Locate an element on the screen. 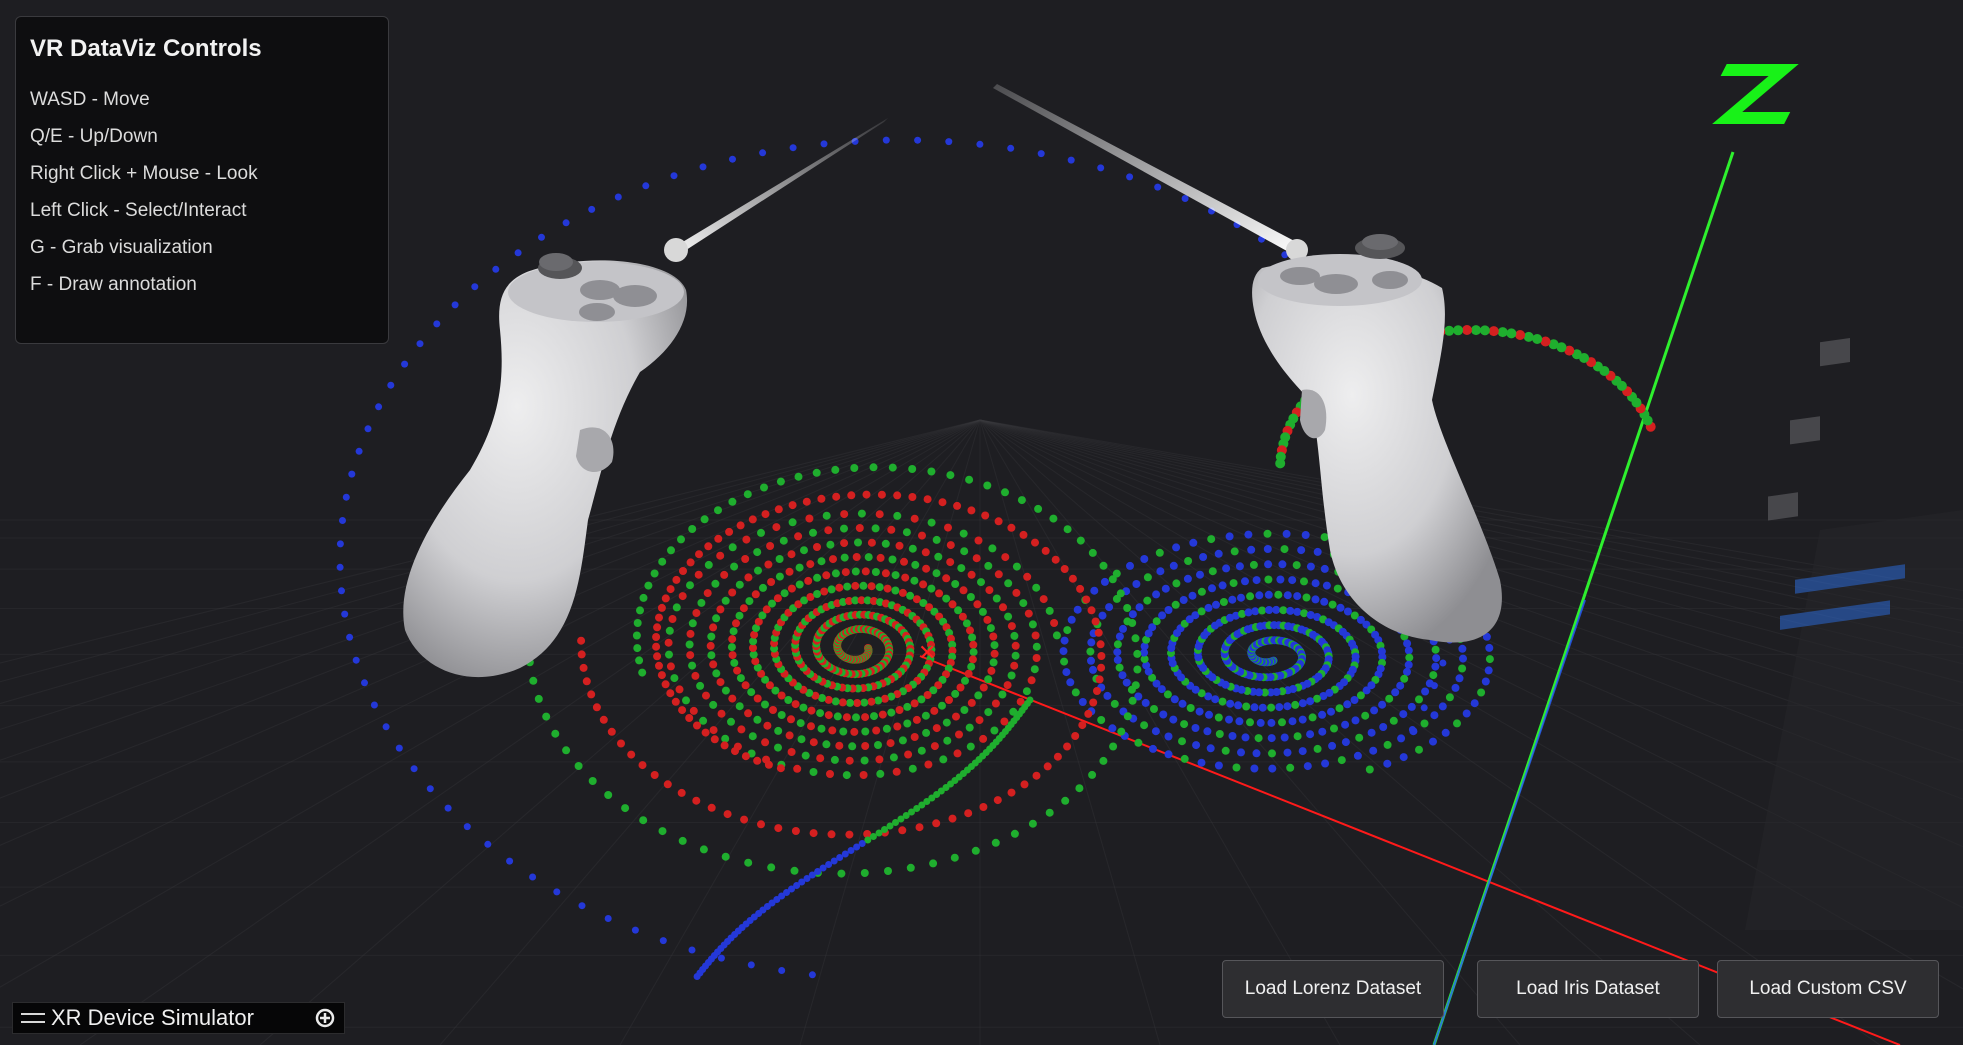 The width and height of the screenshot is (1963, 1045). left-ray-origin is located at coordinates (676, 250).